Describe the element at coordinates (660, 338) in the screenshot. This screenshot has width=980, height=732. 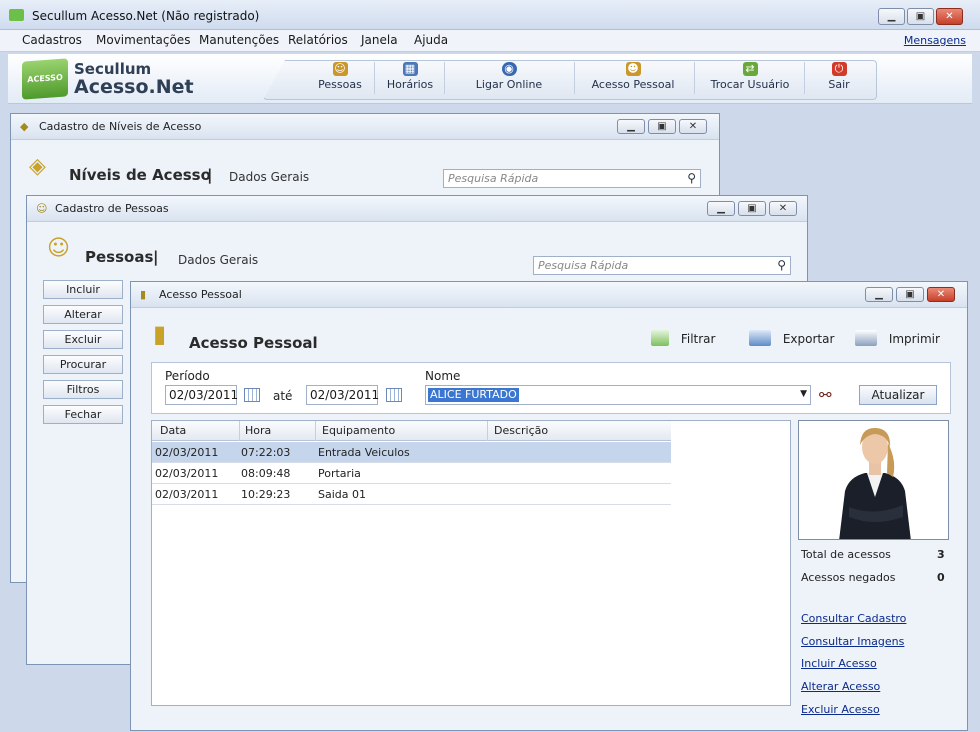
I see `filter-arrow-icon` at that location.